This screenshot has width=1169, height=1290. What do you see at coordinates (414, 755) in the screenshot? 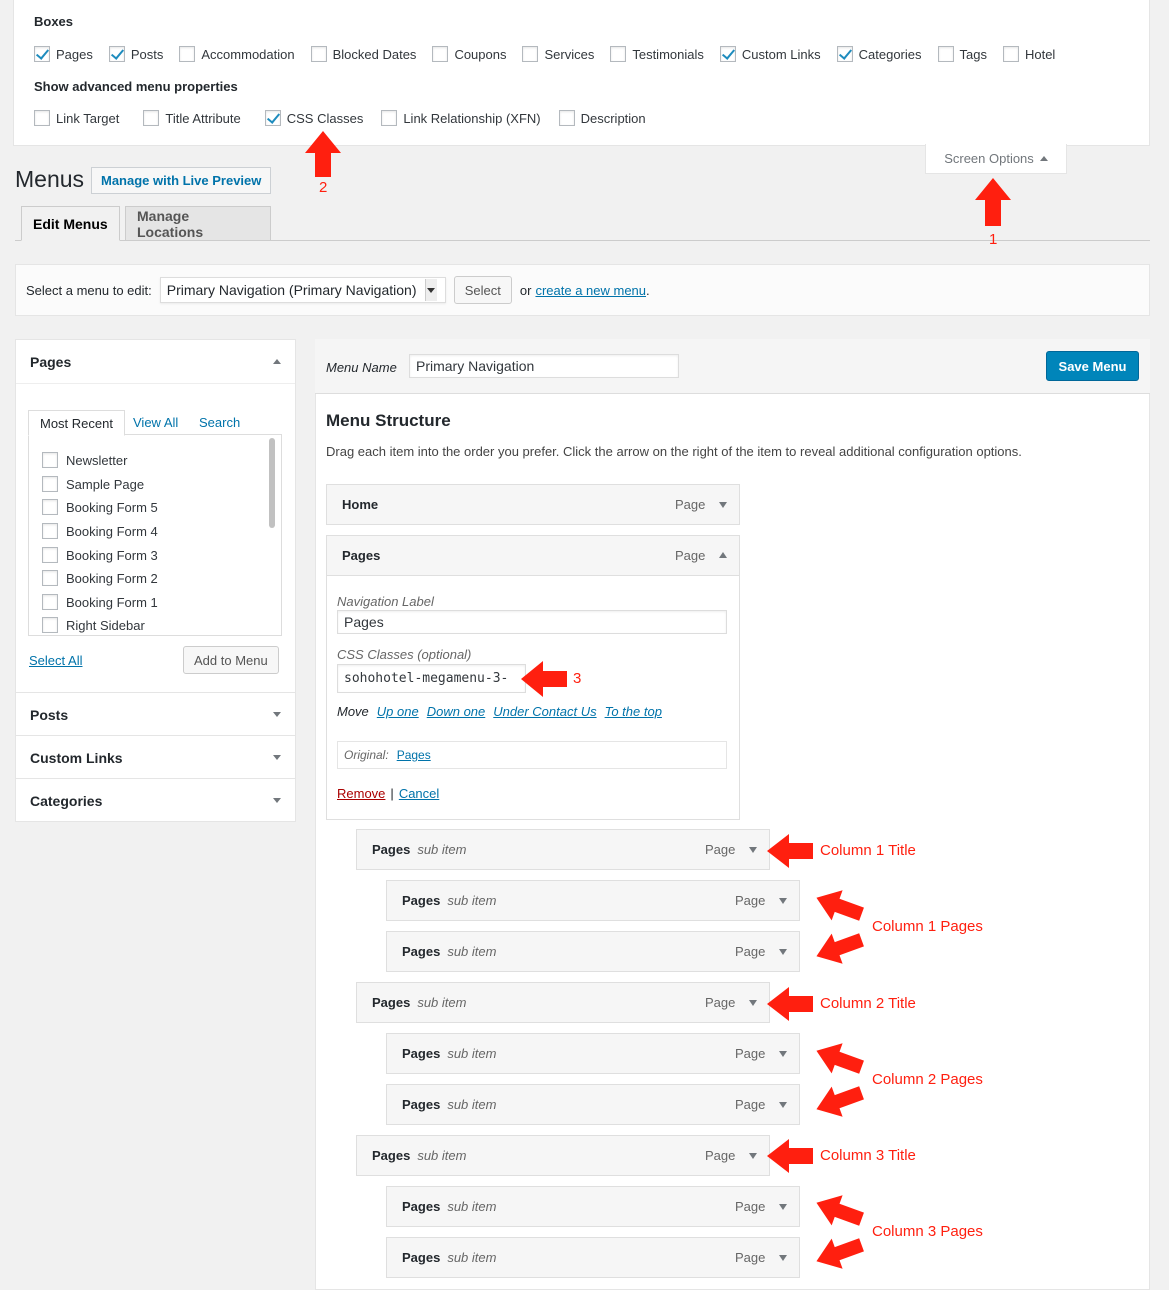
I see `original-link: Pages` at bounding box center [414, 755].